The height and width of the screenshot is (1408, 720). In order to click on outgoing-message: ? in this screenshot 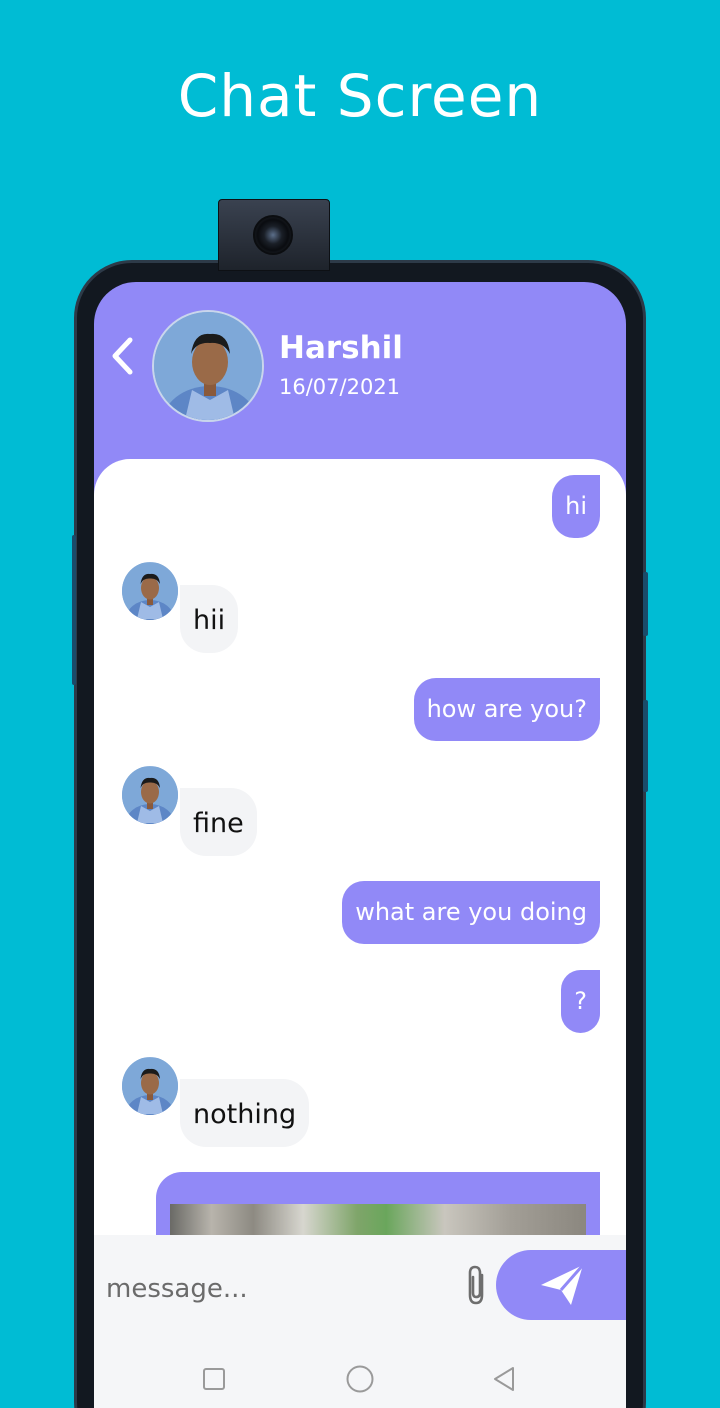, I will do `click(580, 1001)`.